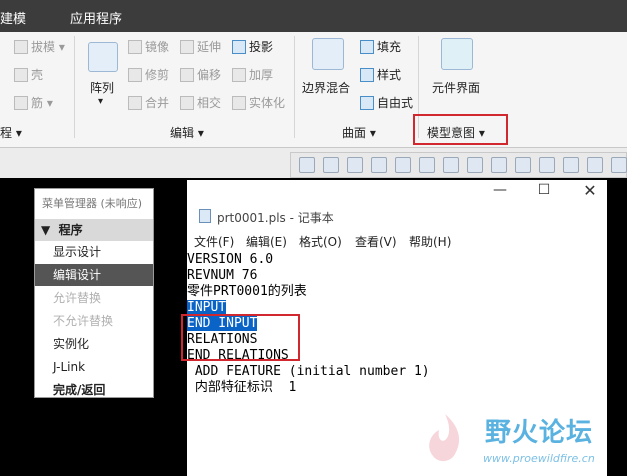  I want to click on forum-watermark: 野火论坛 www.proewildfire.cn, so click(521, 442).